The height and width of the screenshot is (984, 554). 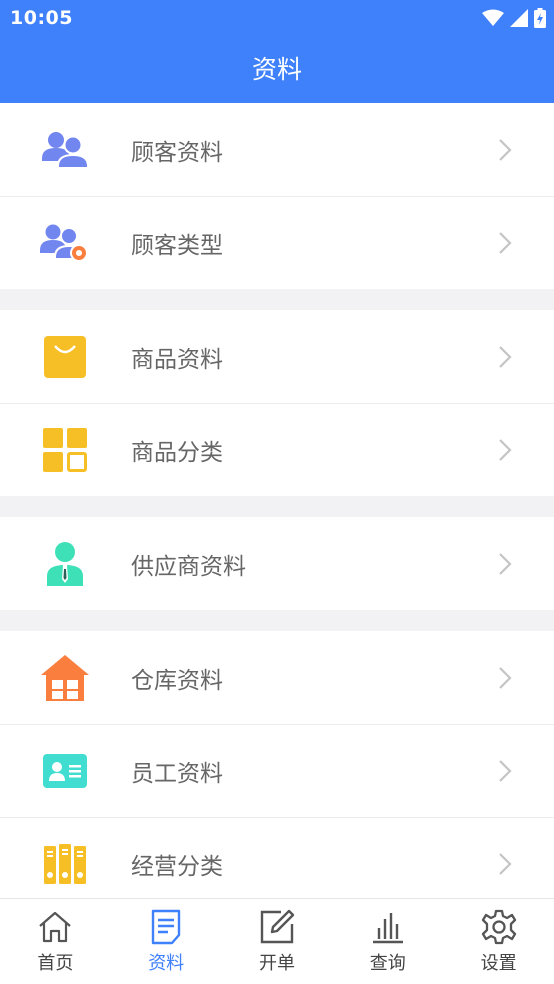 I want to click on warehouse-icon, so click(x=65, y=678).